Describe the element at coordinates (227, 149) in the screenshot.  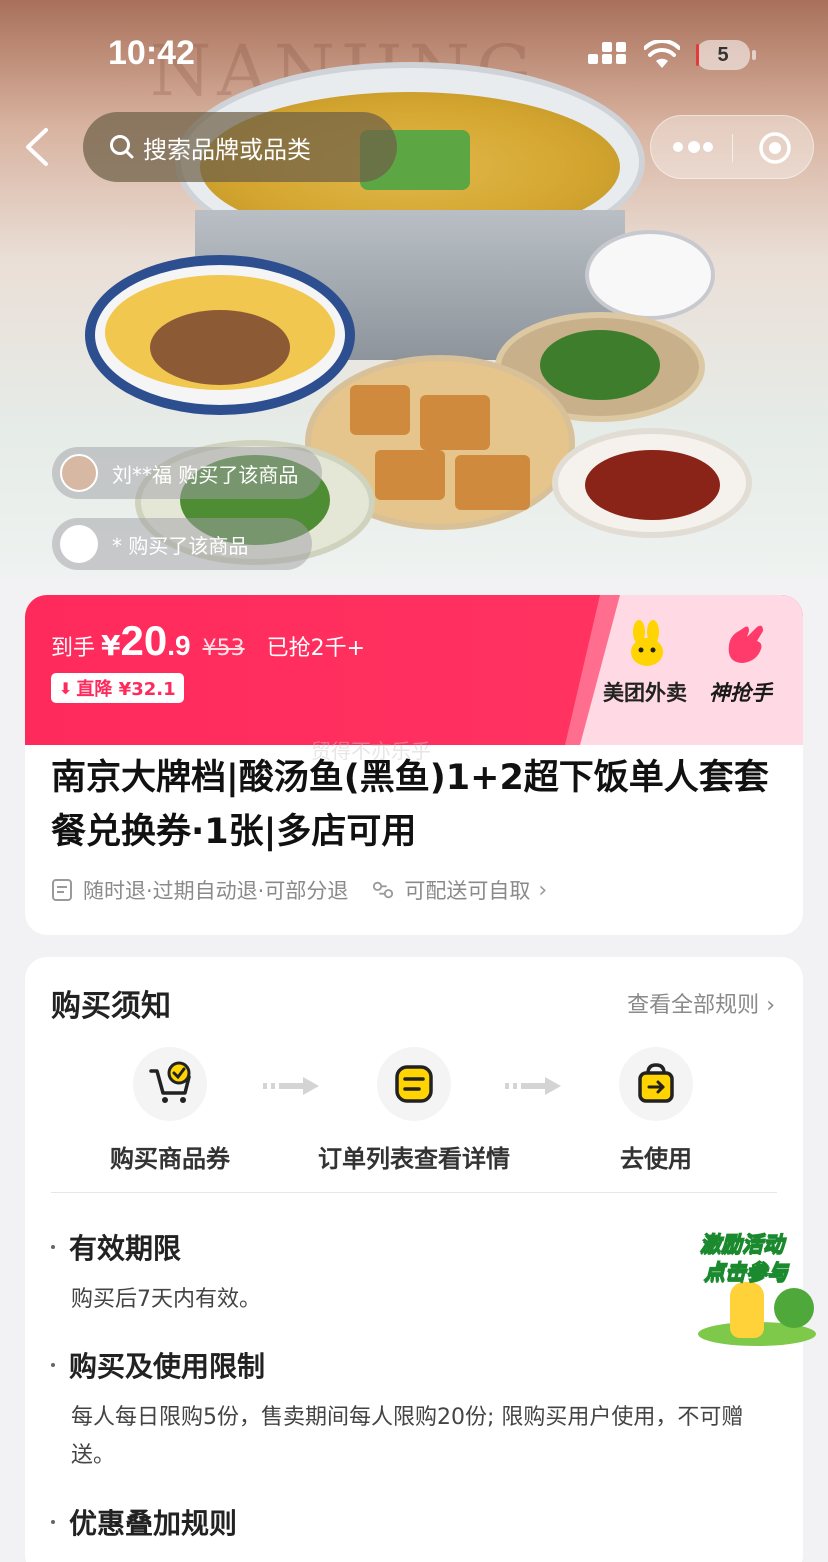
I see `search-placeholder: 搜索品牌或品类` at that location.